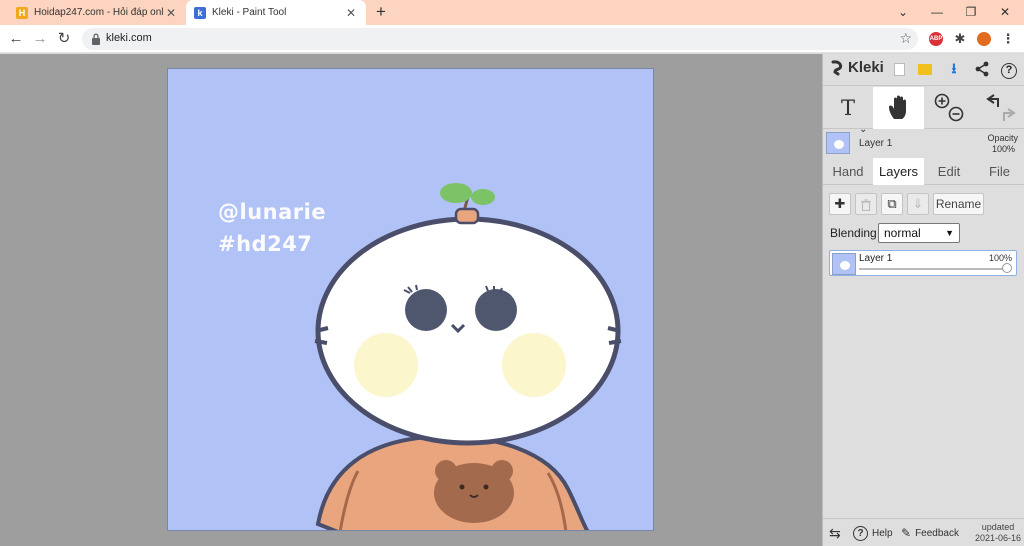 The height and width of the screenshot is (546, 1024). I want to click on trash-icon, so click(866, 204).